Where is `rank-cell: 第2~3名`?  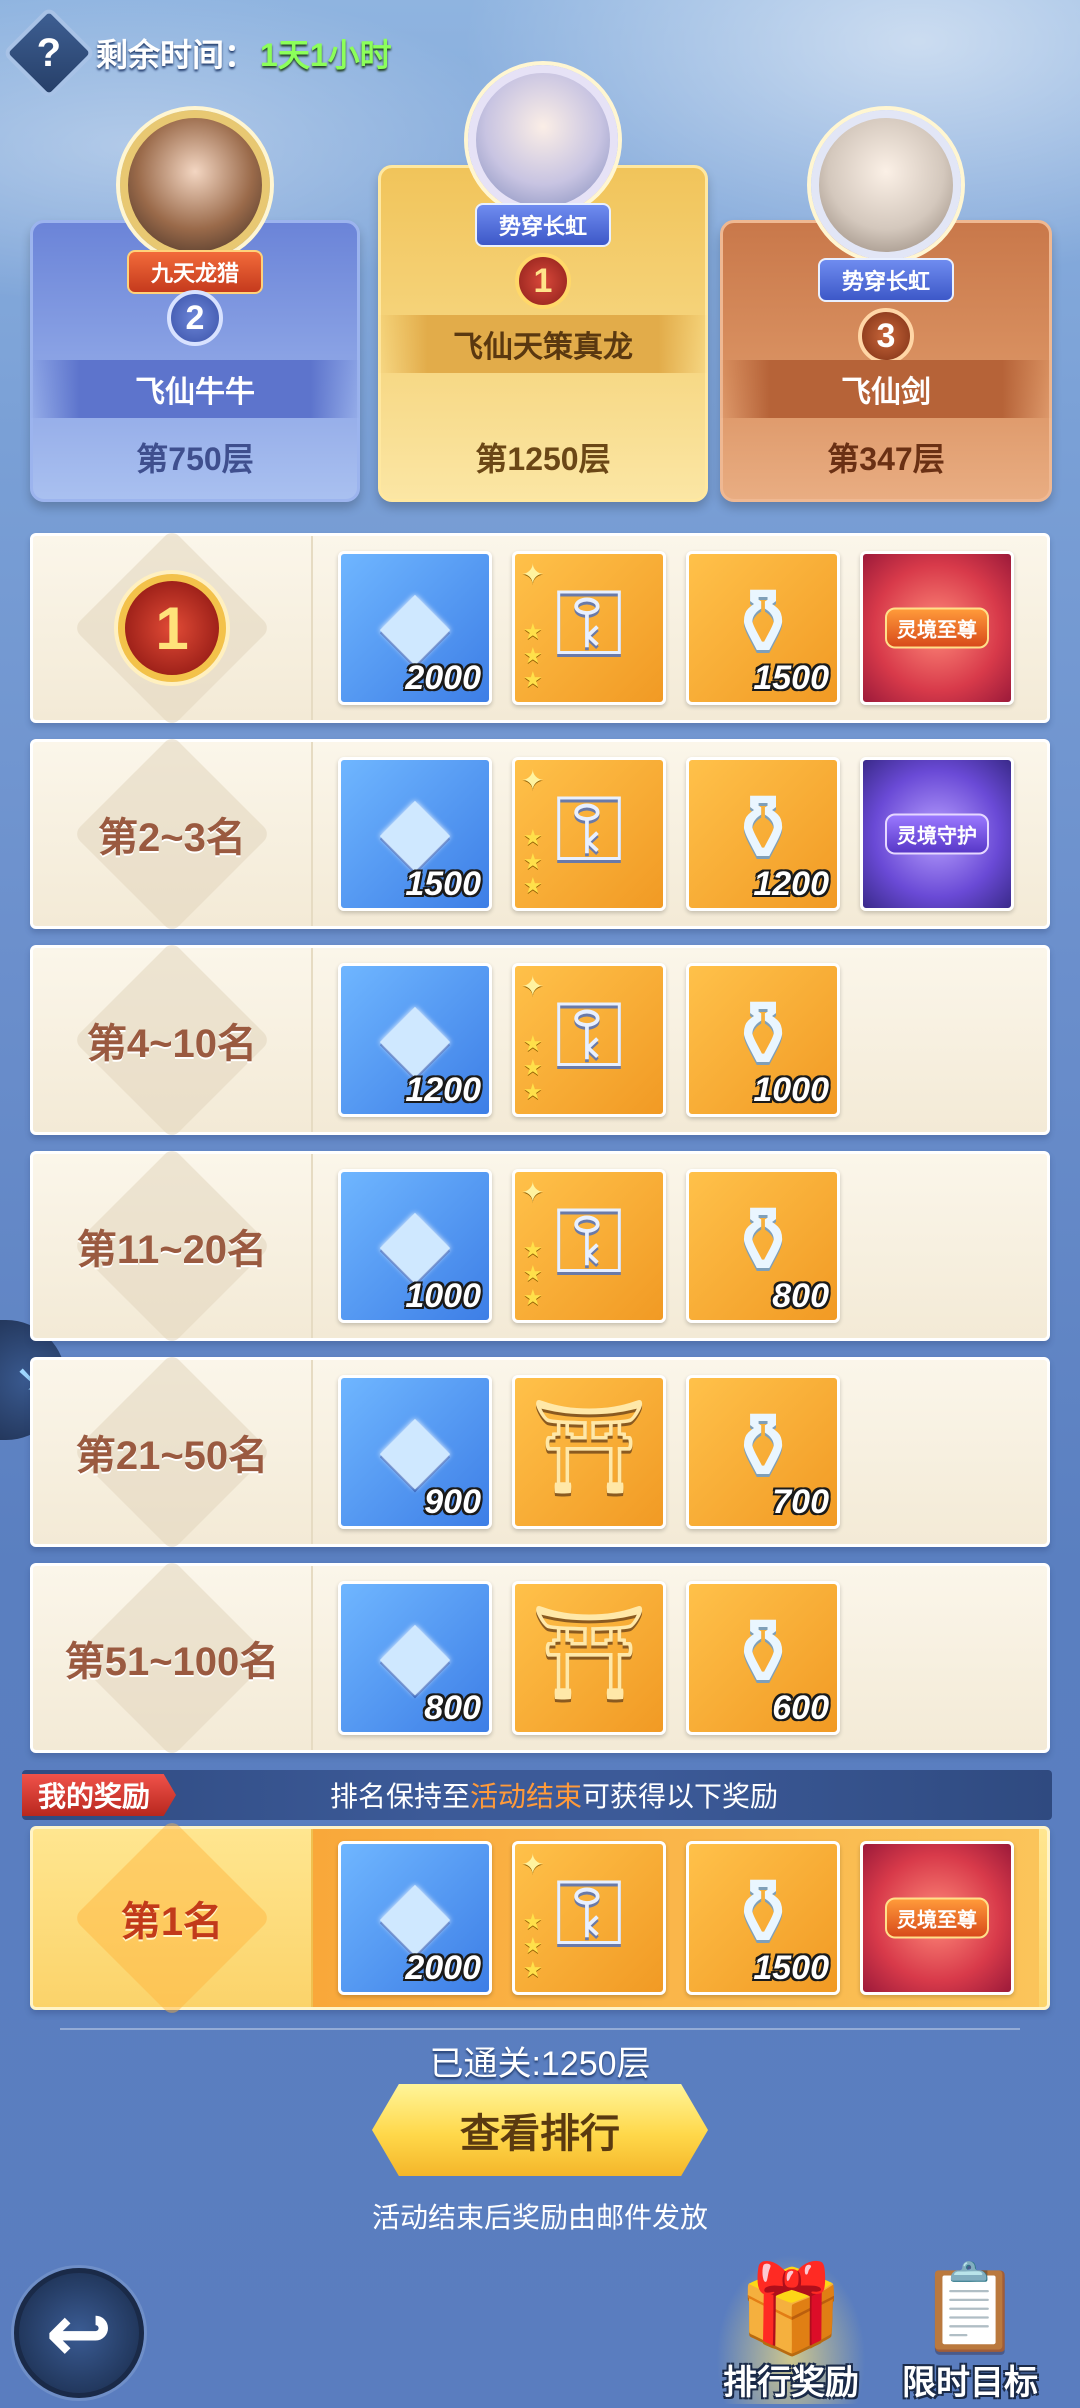
rank-cell: 第2~3名 is located at coordinates (173, 834).